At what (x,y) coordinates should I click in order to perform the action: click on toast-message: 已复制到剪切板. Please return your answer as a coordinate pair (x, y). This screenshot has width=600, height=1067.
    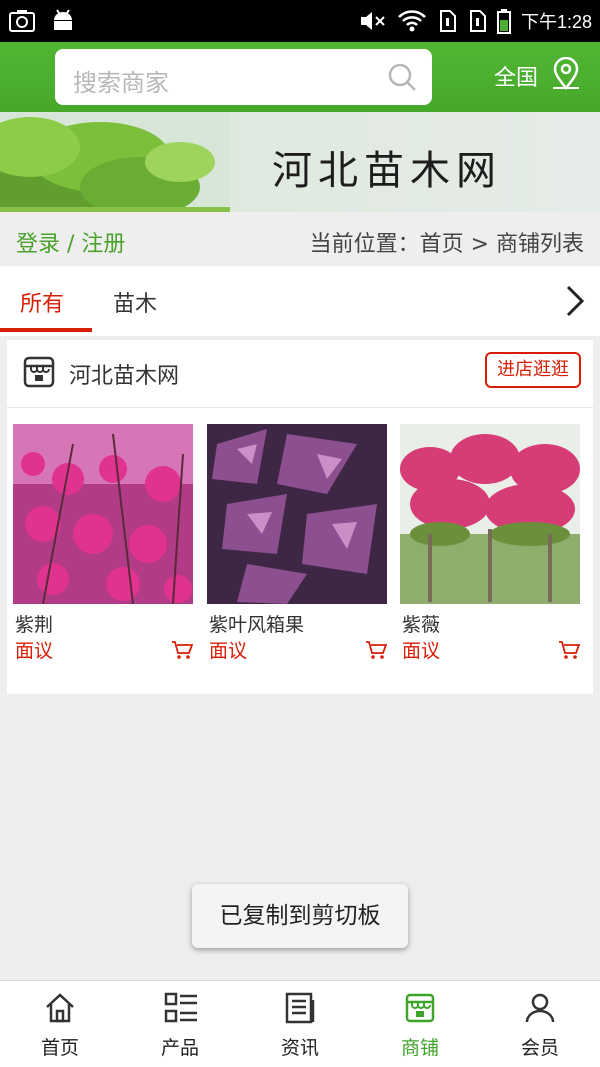
    Looking at the image, I should click on (300, 916).